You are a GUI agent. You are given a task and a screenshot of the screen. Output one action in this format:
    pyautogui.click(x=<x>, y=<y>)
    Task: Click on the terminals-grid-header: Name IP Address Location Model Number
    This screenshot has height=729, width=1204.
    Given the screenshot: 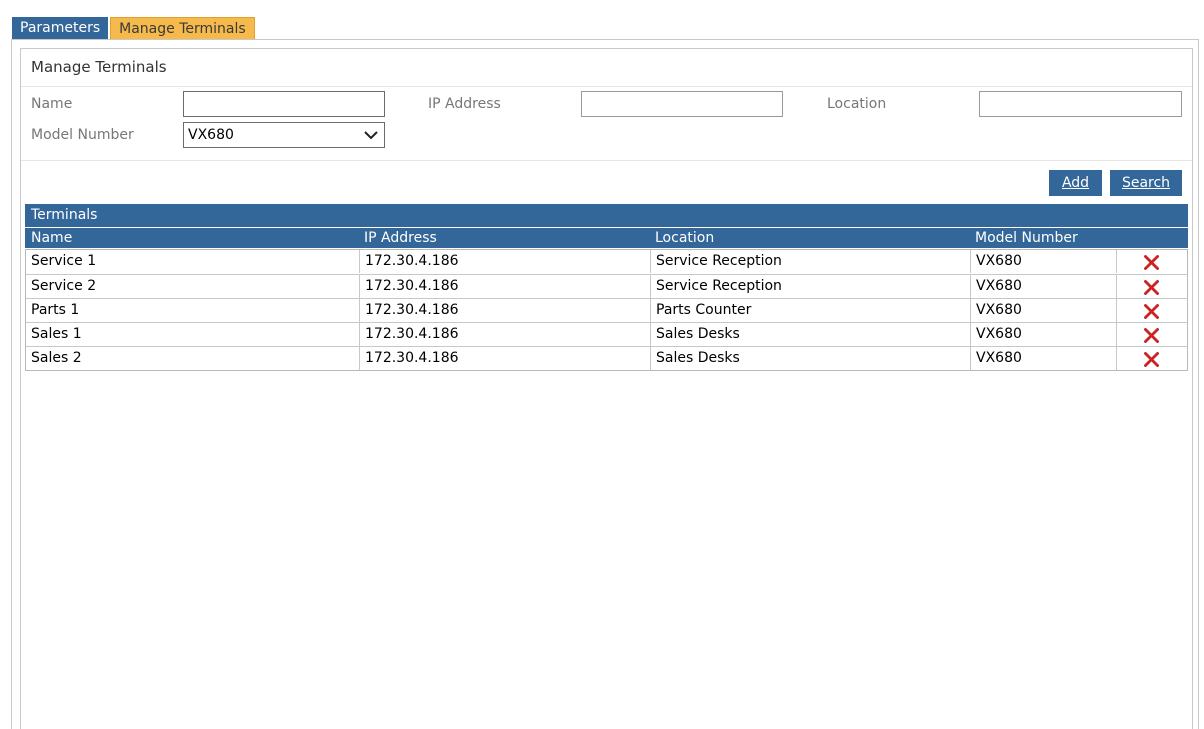 What is the action you would take?
    pyautogui.click(x=606, y=238)
    